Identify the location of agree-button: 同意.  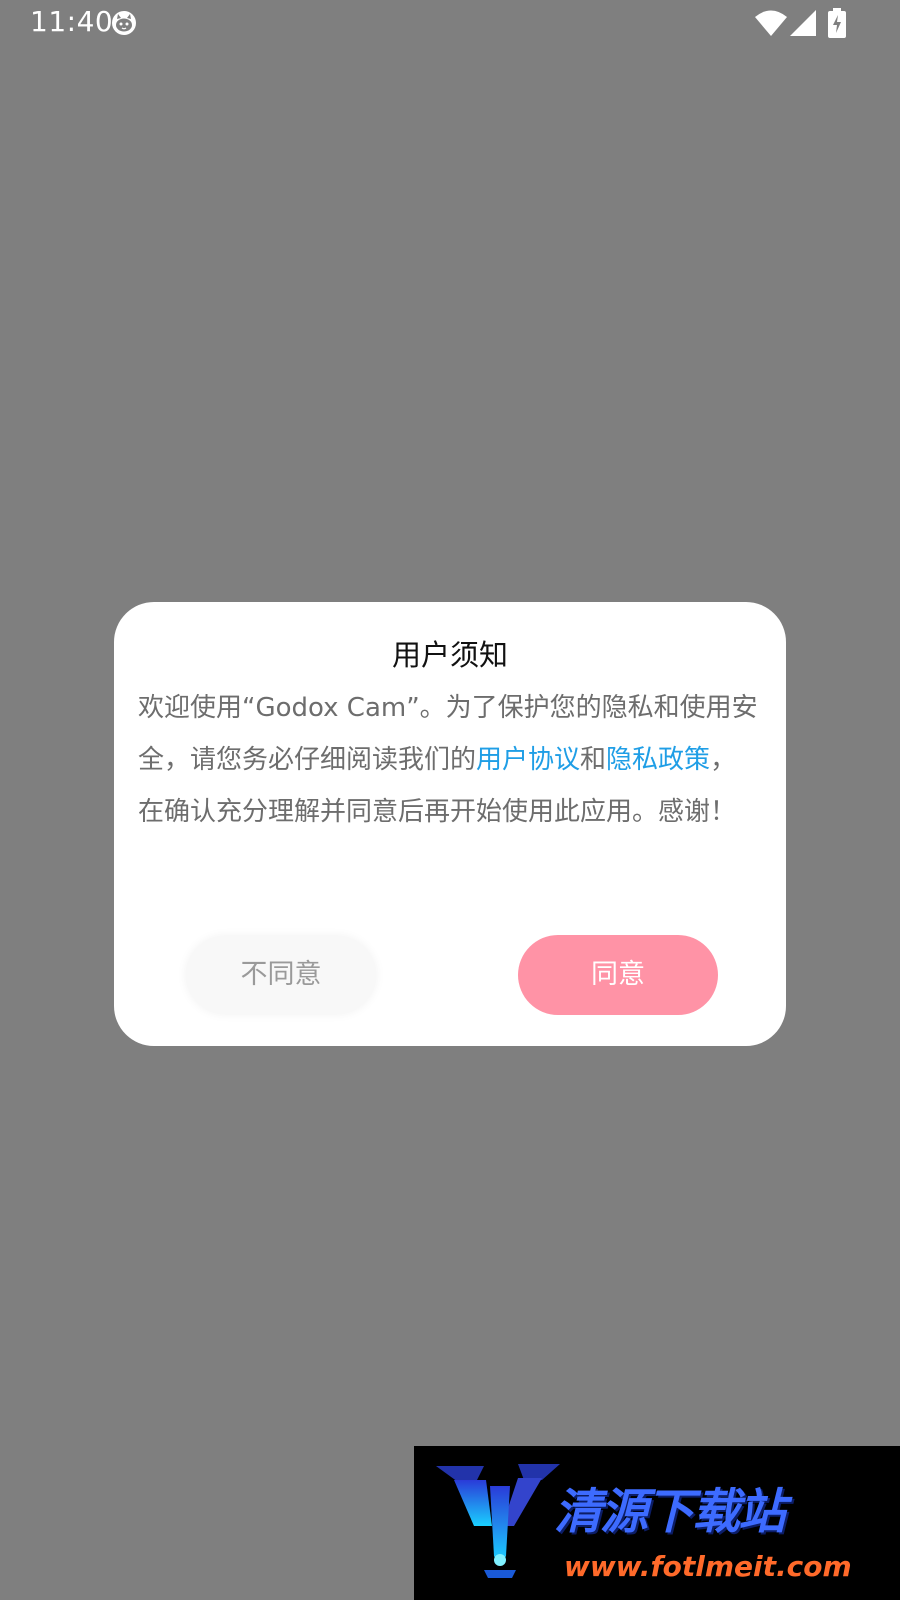
(618, 975).